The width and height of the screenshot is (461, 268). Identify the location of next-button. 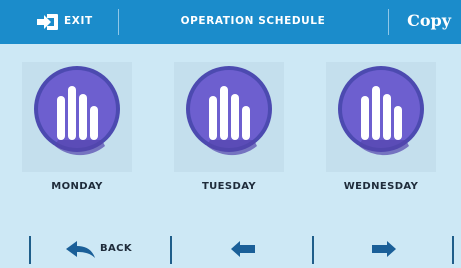
(383, 249).